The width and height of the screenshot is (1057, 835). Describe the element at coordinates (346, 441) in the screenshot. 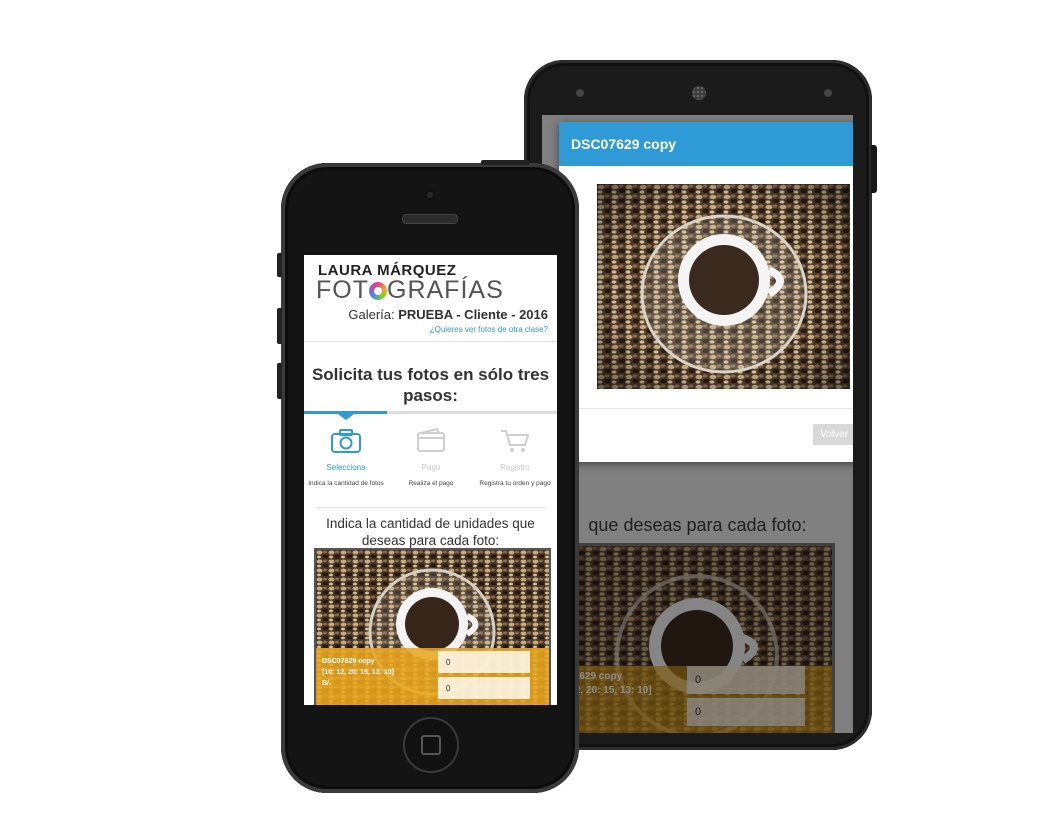

I see `camera-icon` at that location.